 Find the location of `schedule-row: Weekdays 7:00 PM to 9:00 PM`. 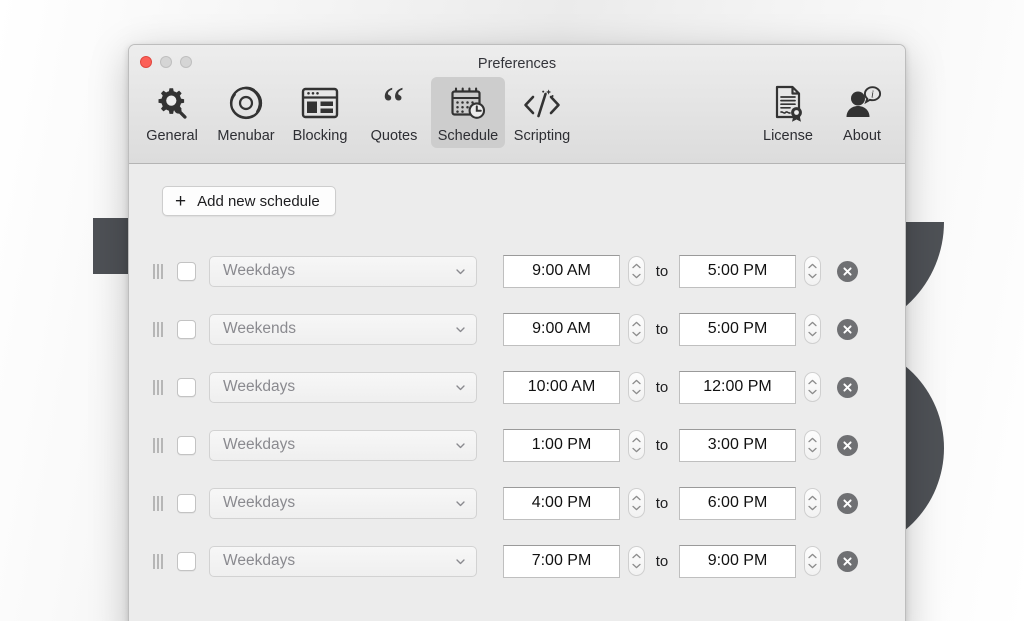

schedule-row: Weekdays 7:00 PM to 9:00 PM is located at coordinates (517, 561).